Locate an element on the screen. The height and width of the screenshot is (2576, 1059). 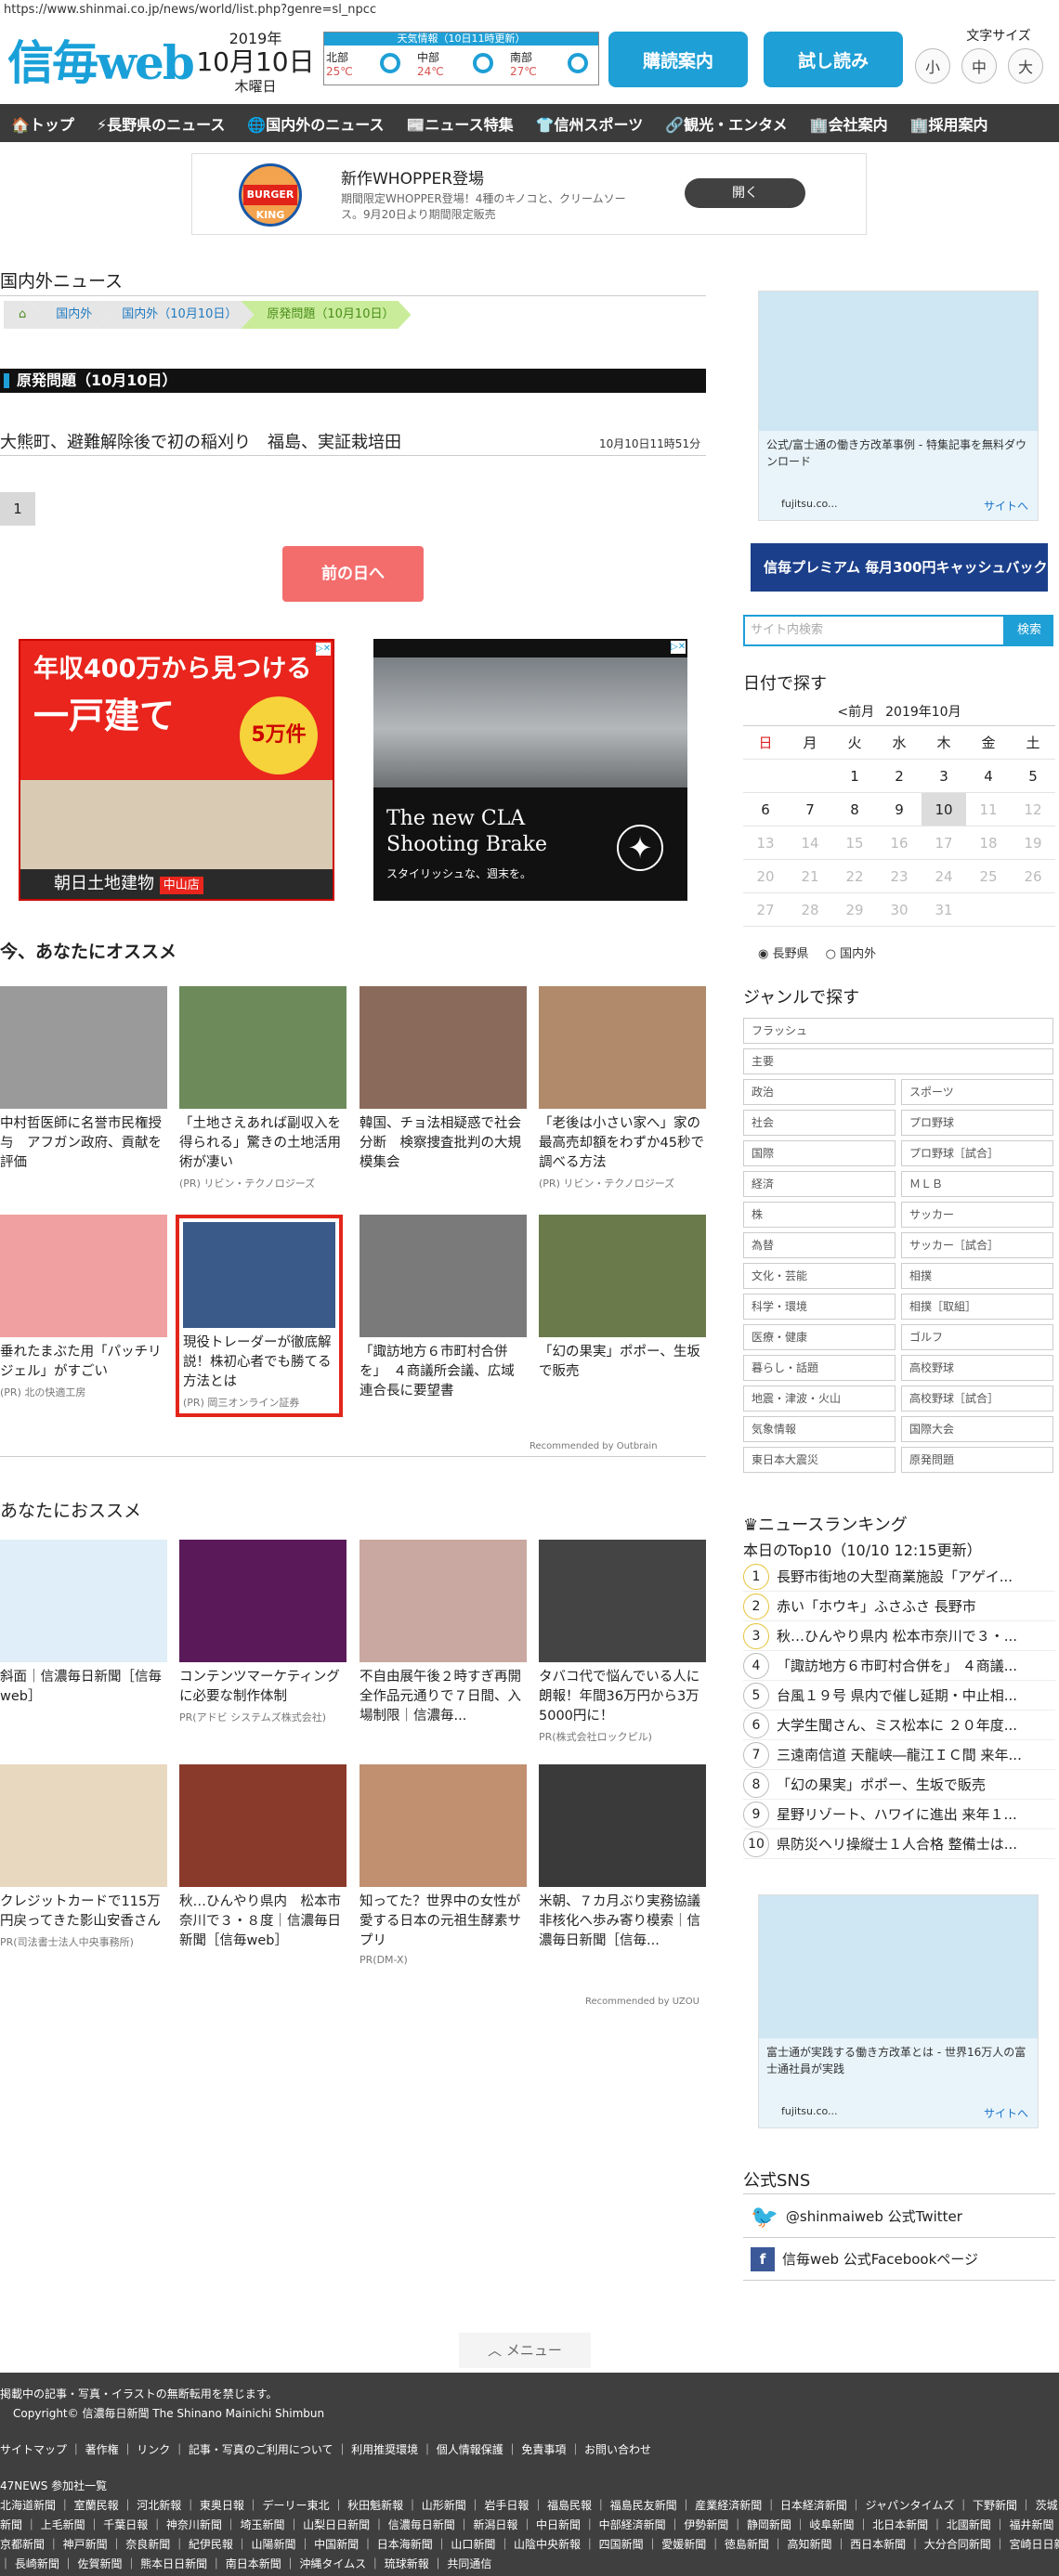
genre-link: 気象情報 is located at coordinates (819, 1429).